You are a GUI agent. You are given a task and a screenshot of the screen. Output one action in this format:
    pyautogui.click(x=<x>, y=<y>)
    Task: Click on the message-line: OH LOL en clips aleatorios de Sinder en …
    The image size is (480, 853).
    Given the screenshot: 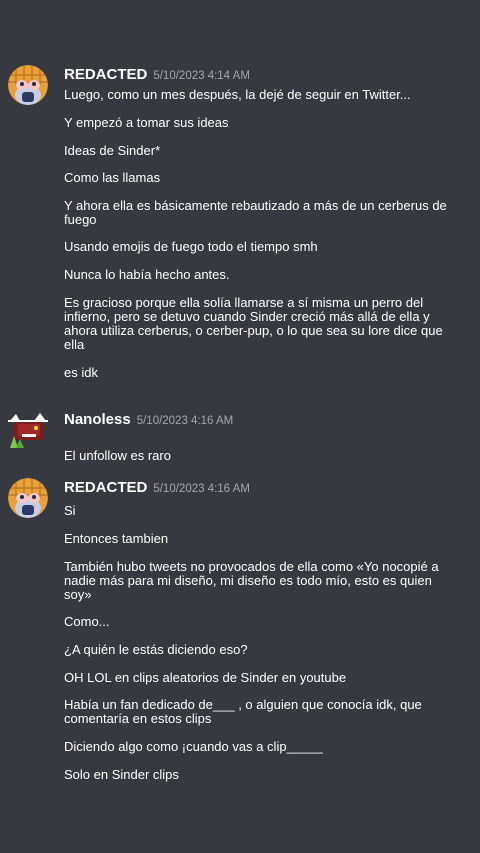 What is the action you would take?
    pyautogui.click(x=205, y=677)
    